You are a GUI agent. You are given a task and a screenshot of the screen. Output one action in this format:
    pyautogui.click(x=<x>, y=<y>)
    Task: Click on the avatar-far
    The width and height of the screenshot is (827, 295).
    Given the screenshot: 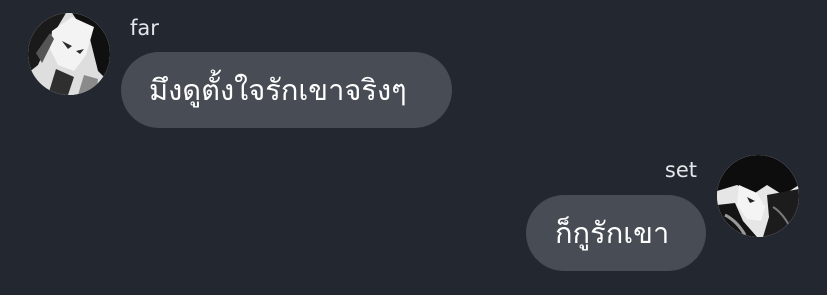 What is the action you would take?
    pyautogui.click(x=69, y=54)
    